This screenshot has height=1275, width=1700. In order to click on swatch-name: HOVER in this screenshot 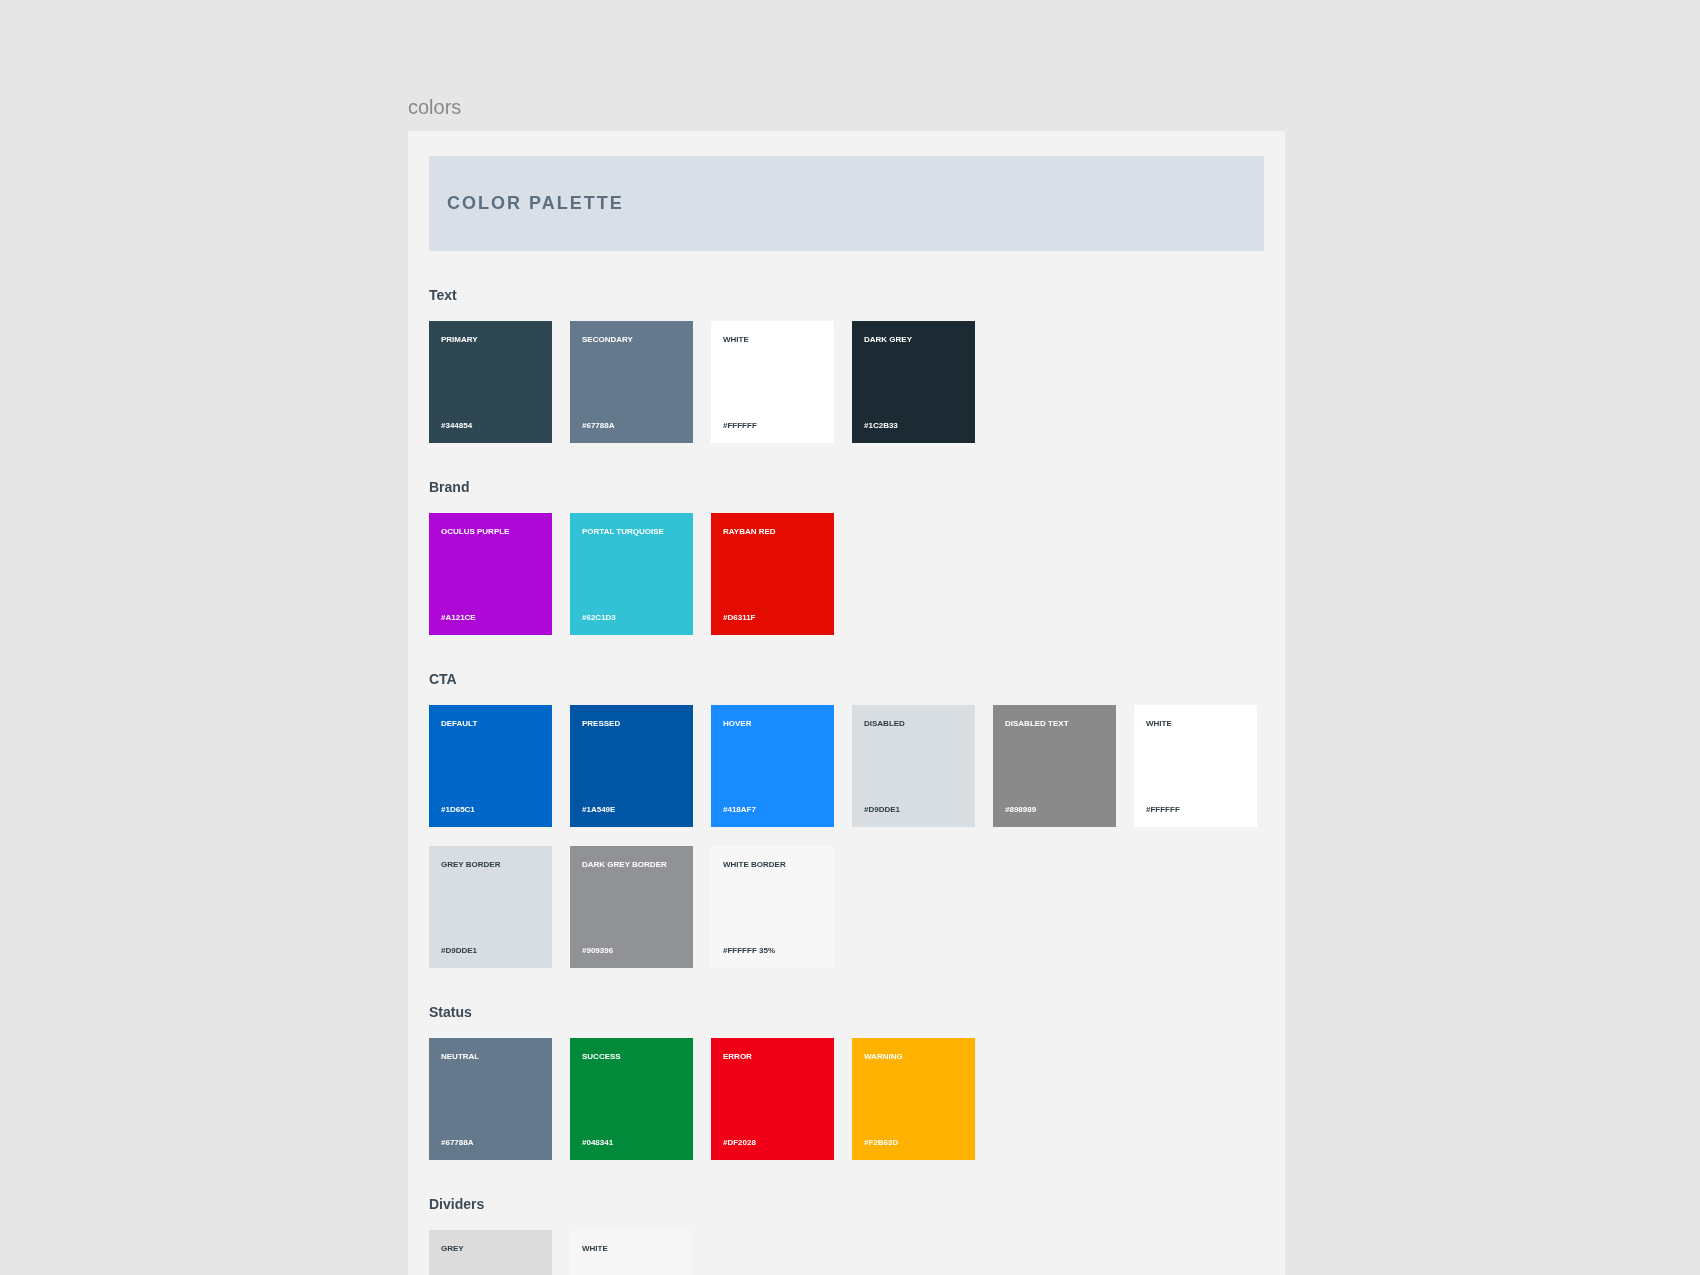, I will do `click(737, 724)`.